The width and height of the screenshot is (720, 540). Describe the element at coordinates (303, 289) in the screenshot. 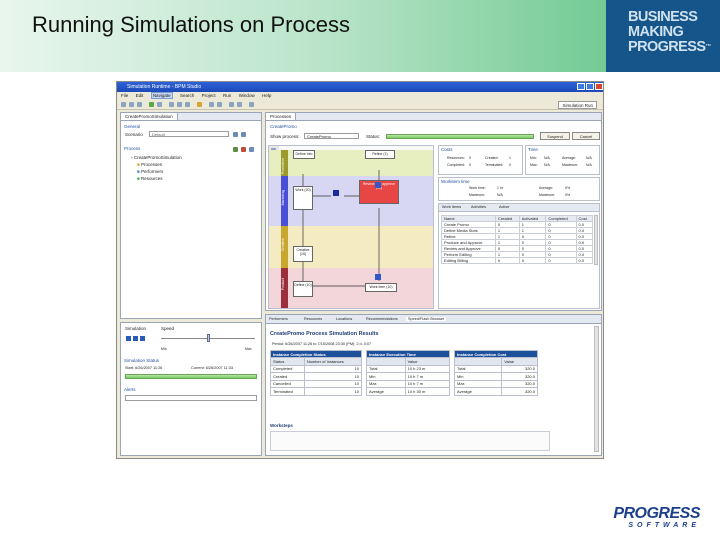

I see `node-define: Define (10)` at that location.